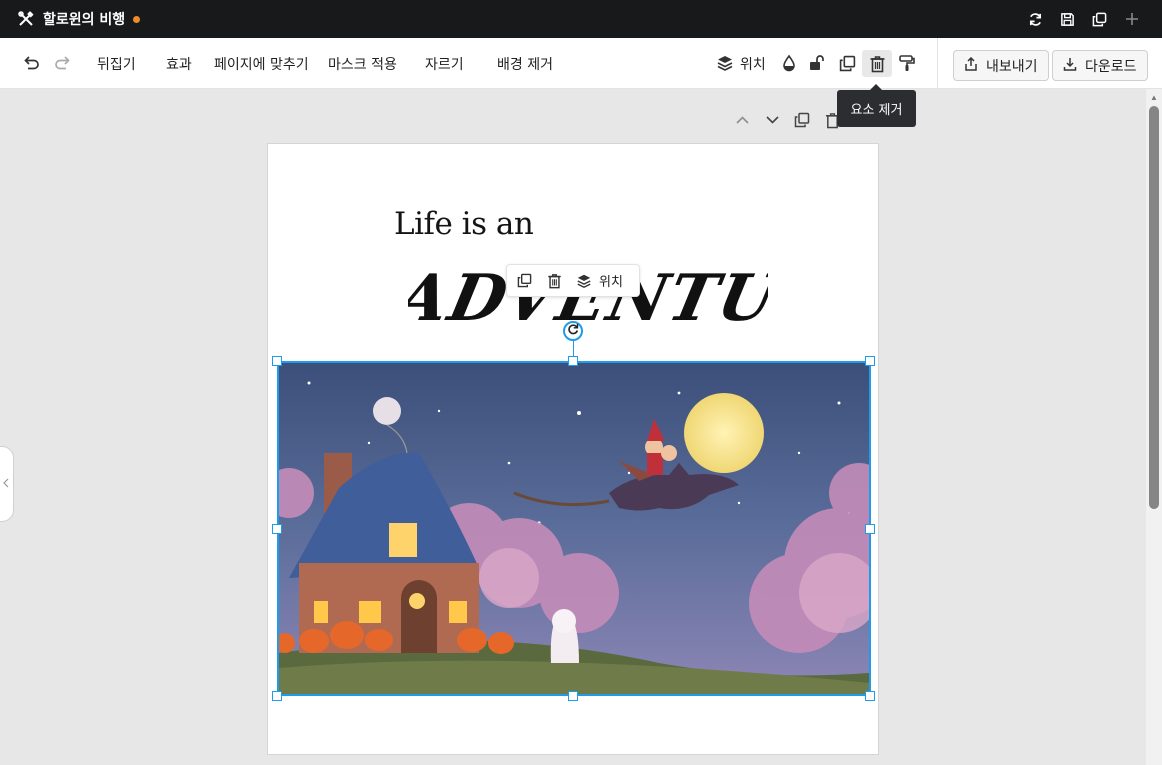 The height and width of the screenshot is (765, 1162). What do you see at coordinates (1099, 19) in the screenshot?
I see `duplicate-window-icon` at bounding box center [1099, 19].